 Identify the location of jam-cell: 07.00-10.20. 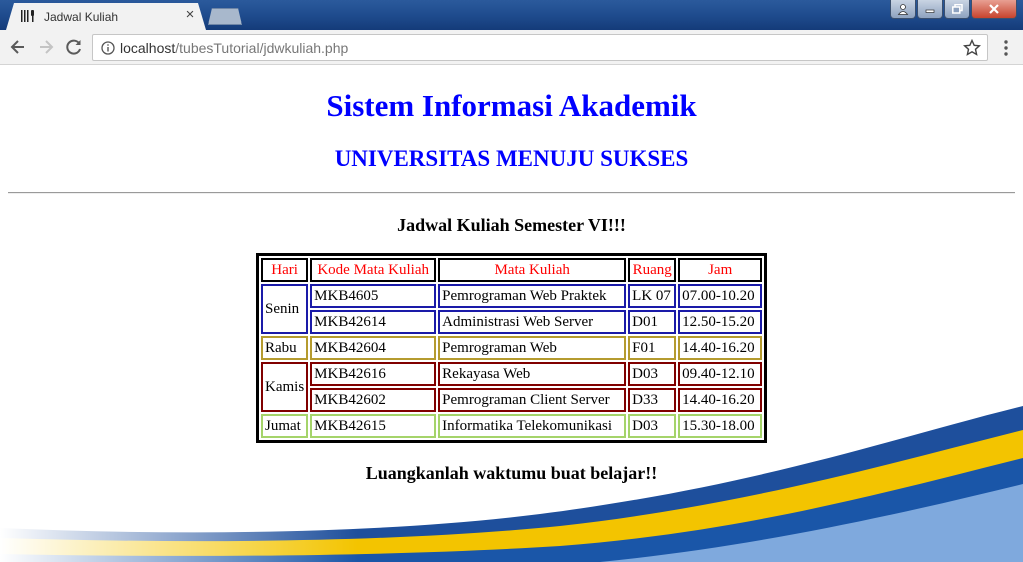
(720, 296).